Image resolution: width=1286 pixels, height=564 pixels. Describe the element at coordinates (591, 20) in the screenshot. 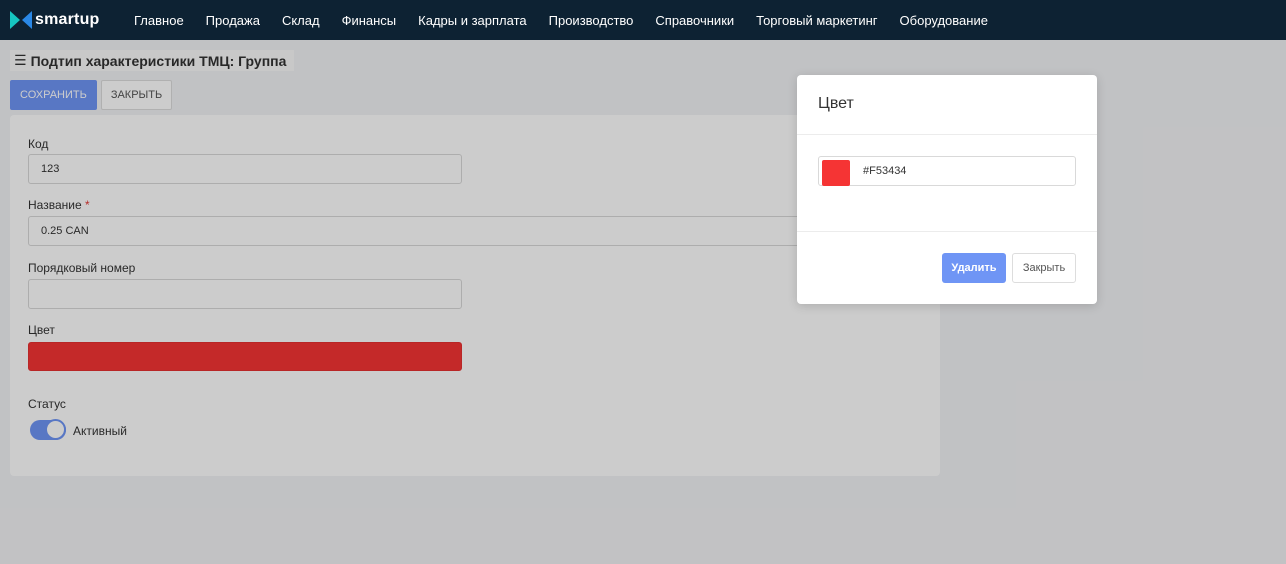

I see `nav-item-production: Производство` at that location.